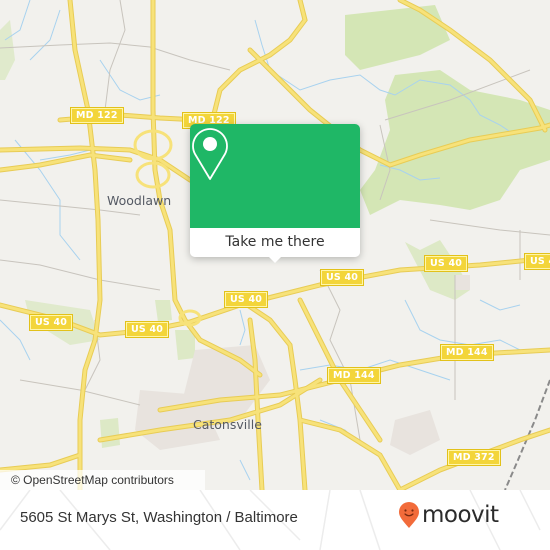 The height and width of the screenshot is (550, 550). What do you see at coordinates (275, 242) in the screenshot?
I see `take-me-there-button: Take me there` at bounding box center [275, 242].